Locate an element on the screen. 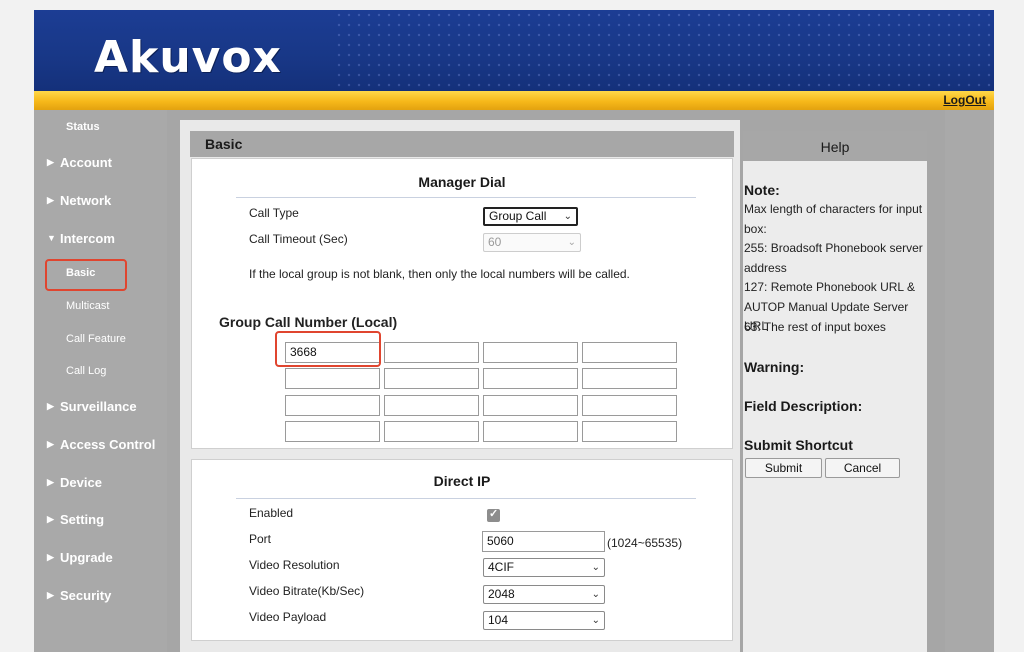 The height and width of the screenshot is (652, 1024). sidebar-item-label: Device is located at coordinates (81, 482).